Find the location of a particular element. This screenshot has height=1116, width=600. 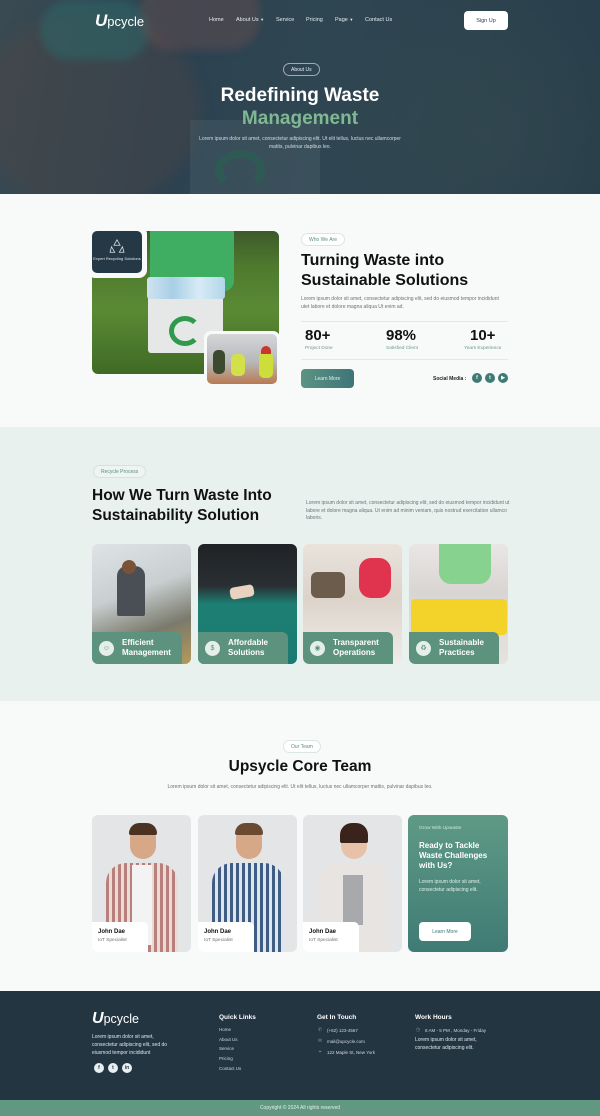

footer-address: ⌖ 122 Maple St, New York is located at coordinates (346, 1052).